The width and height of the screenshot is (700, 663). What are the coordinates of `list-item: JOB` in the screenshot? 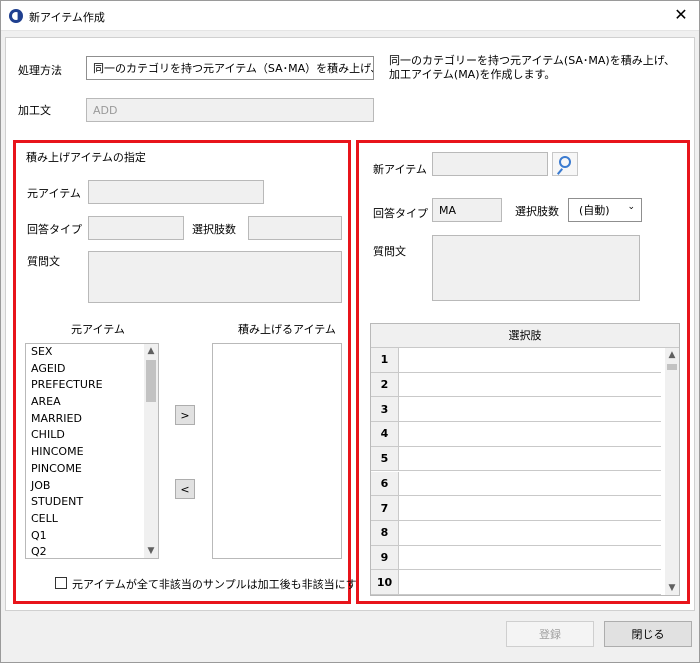 It's located at (92, 486).